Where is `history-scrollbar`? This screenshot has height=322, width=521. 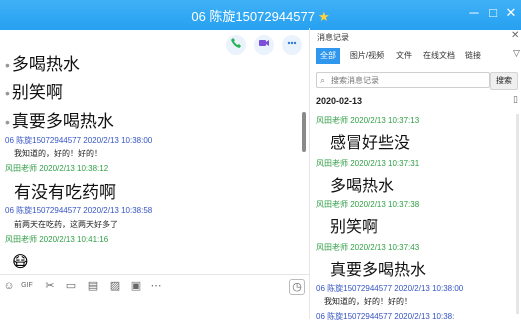 history-scrollbar is located at coordinates (517, 214).